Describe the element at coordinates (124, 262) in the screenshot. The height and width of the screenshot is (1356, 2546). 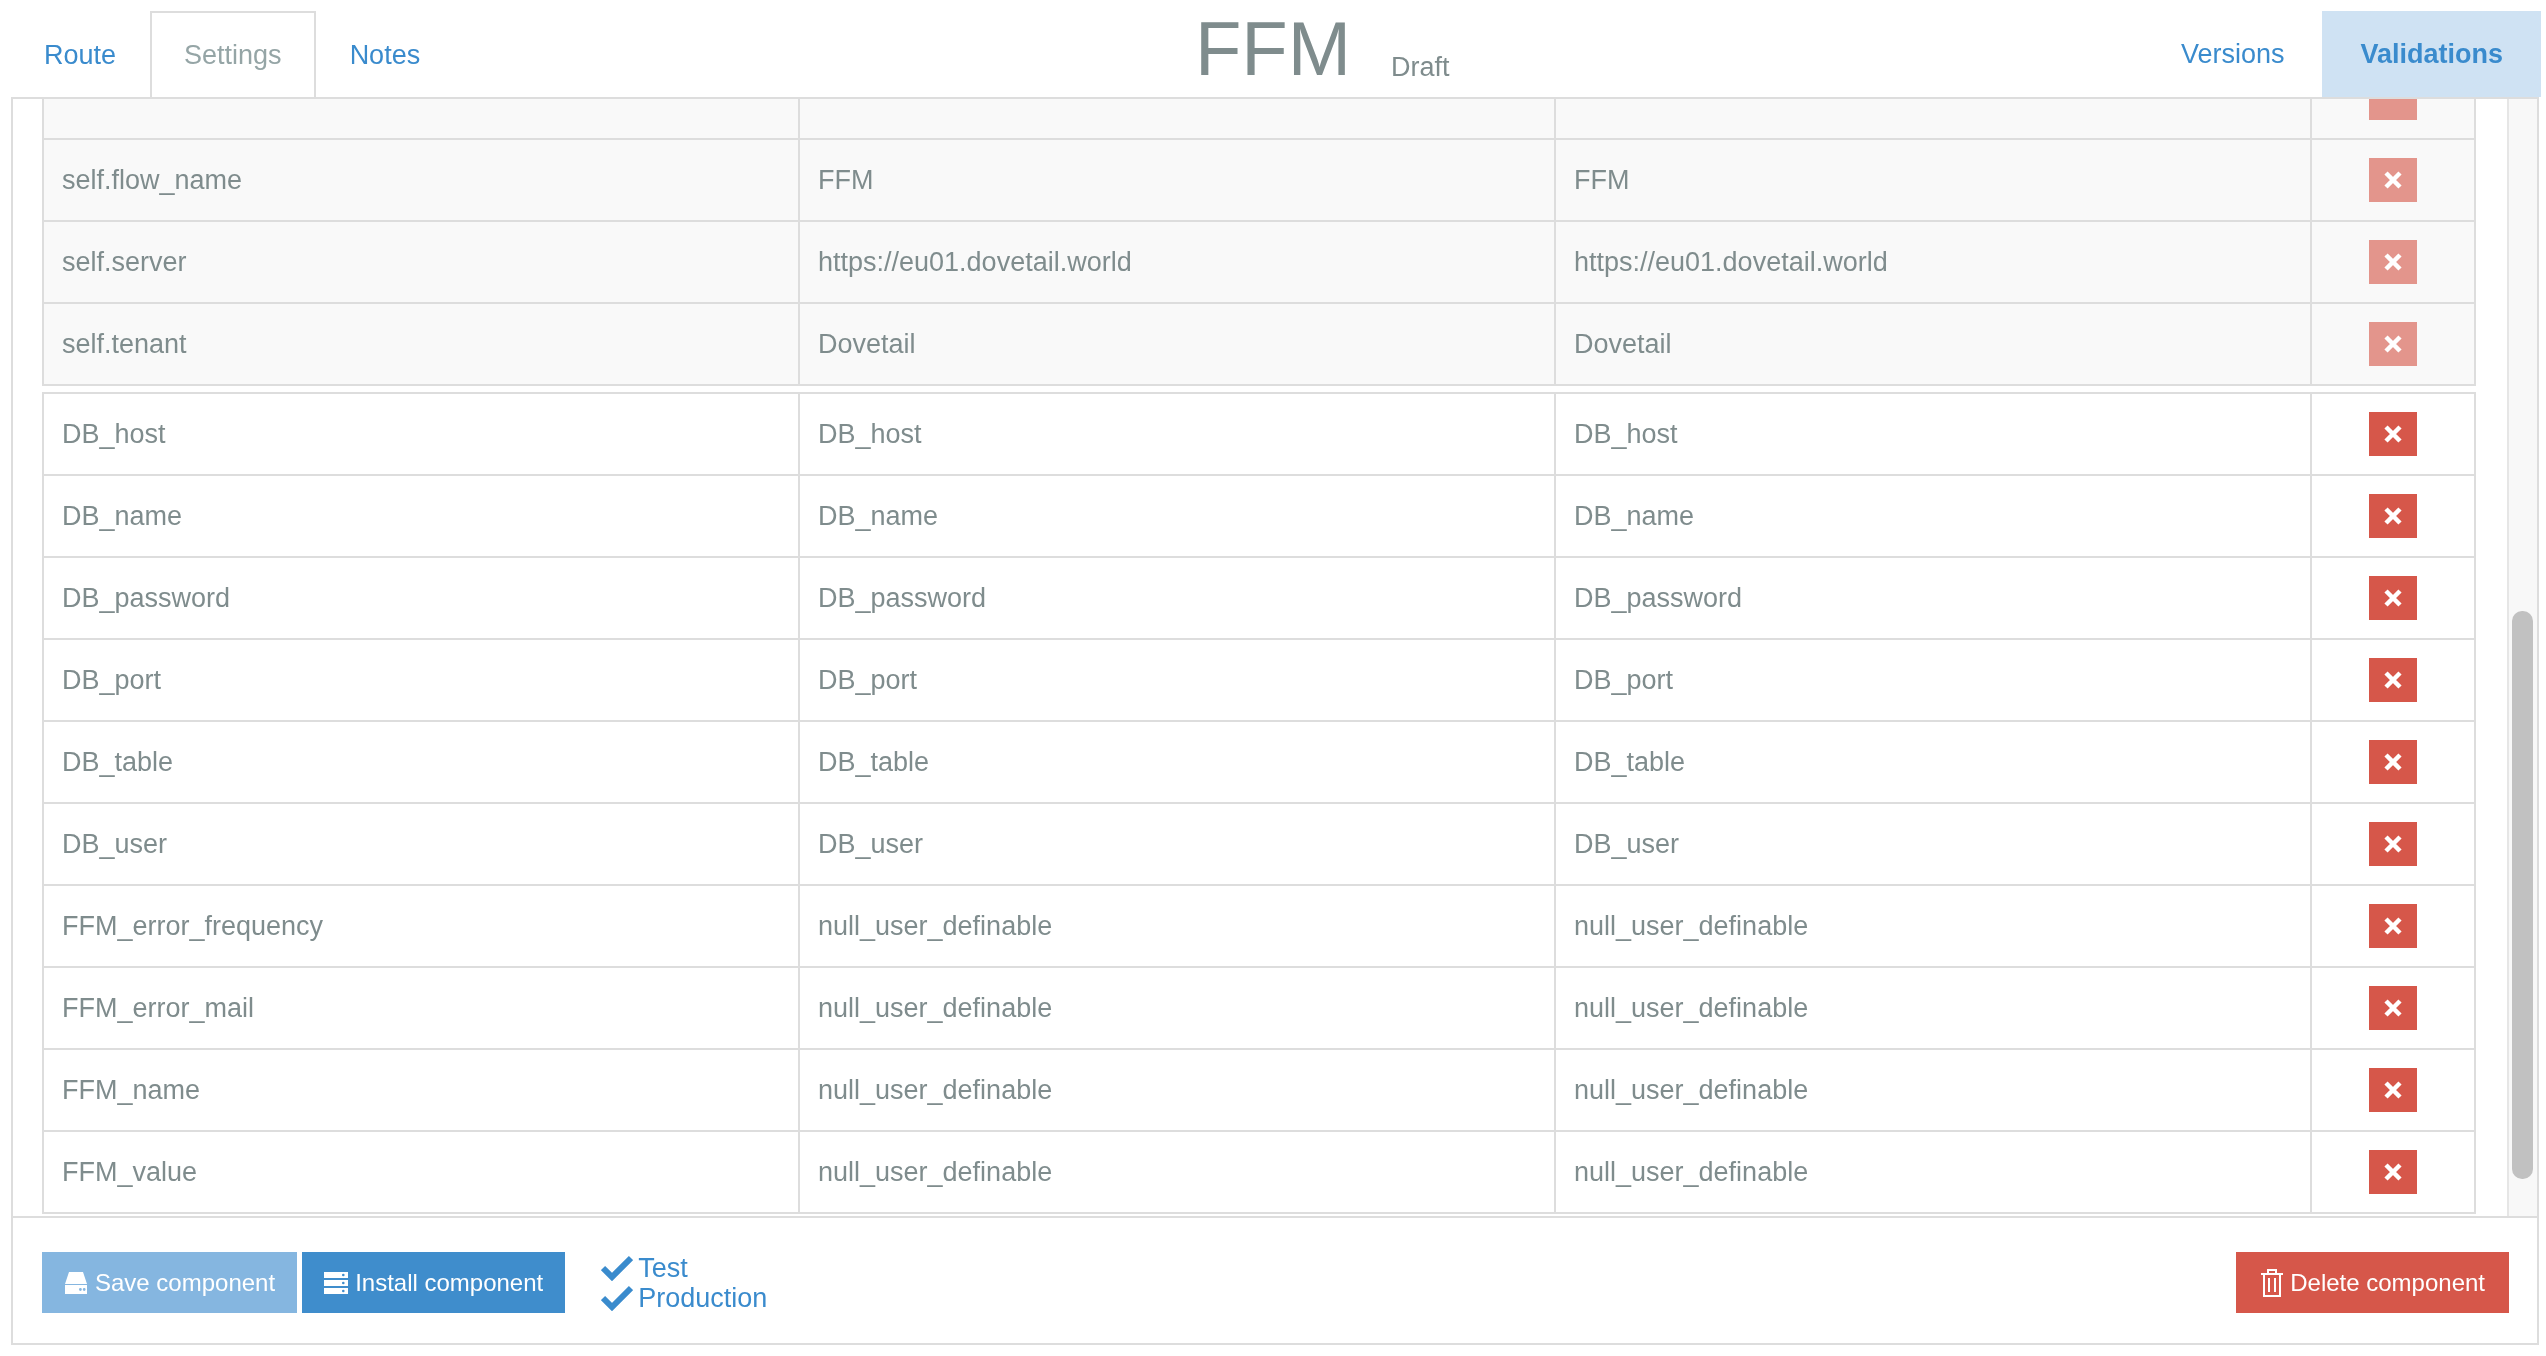
I see `table-cell: self.server` at that location.